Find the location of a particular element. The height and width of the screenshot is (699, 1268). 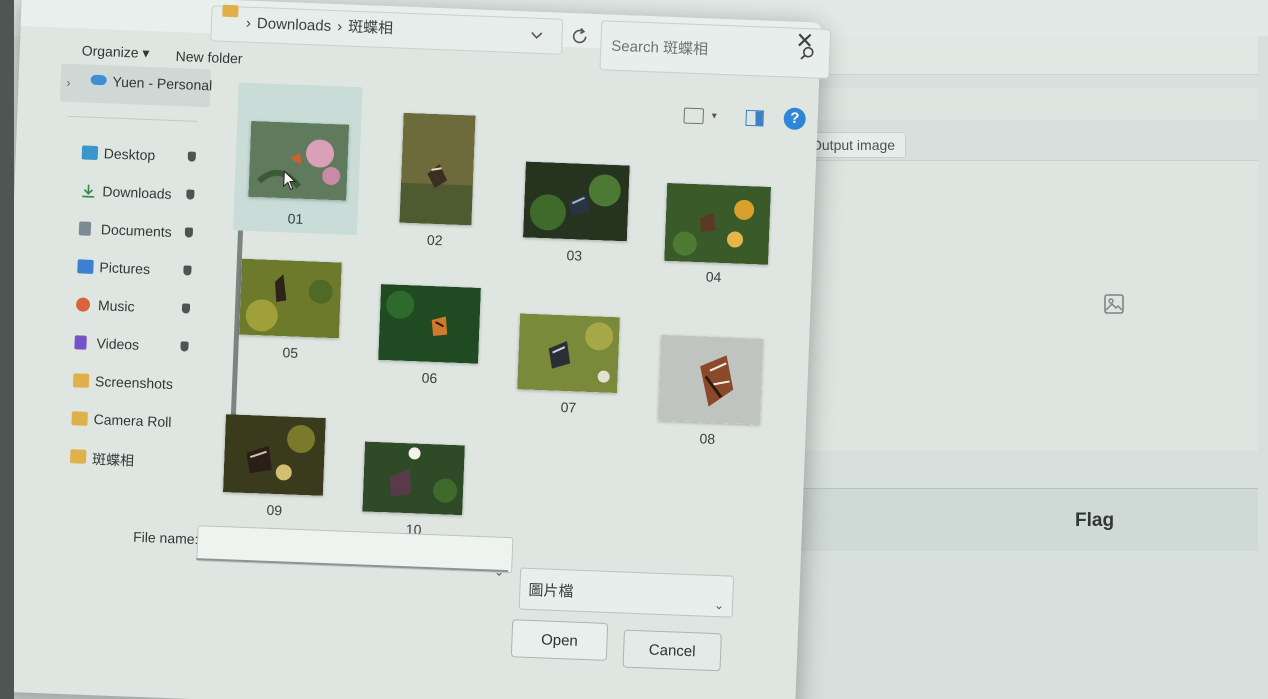

nav-label: Videos is located at coordinates (118, 344).